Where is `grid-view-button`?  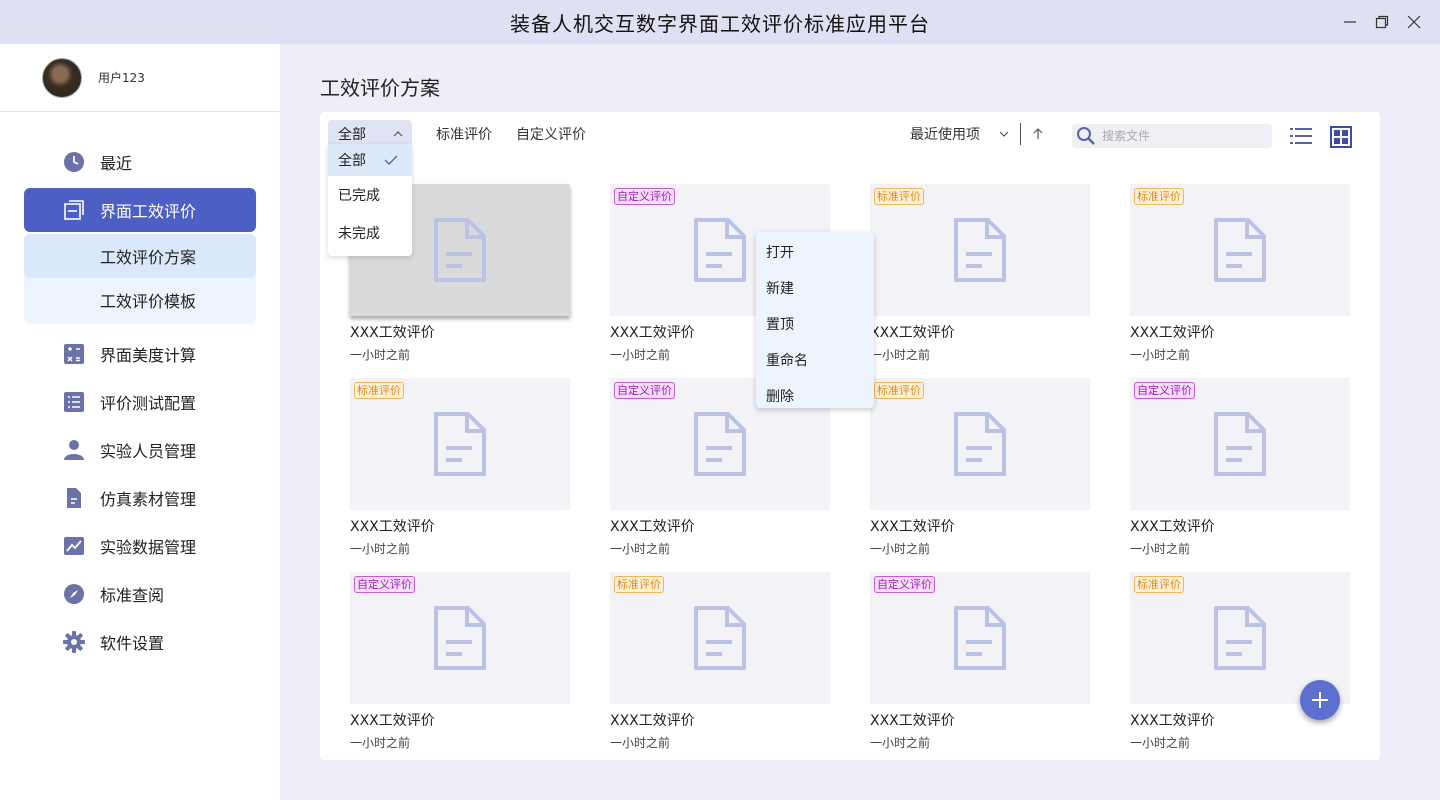 grid-view-button is located at coordinates (1341, 139).